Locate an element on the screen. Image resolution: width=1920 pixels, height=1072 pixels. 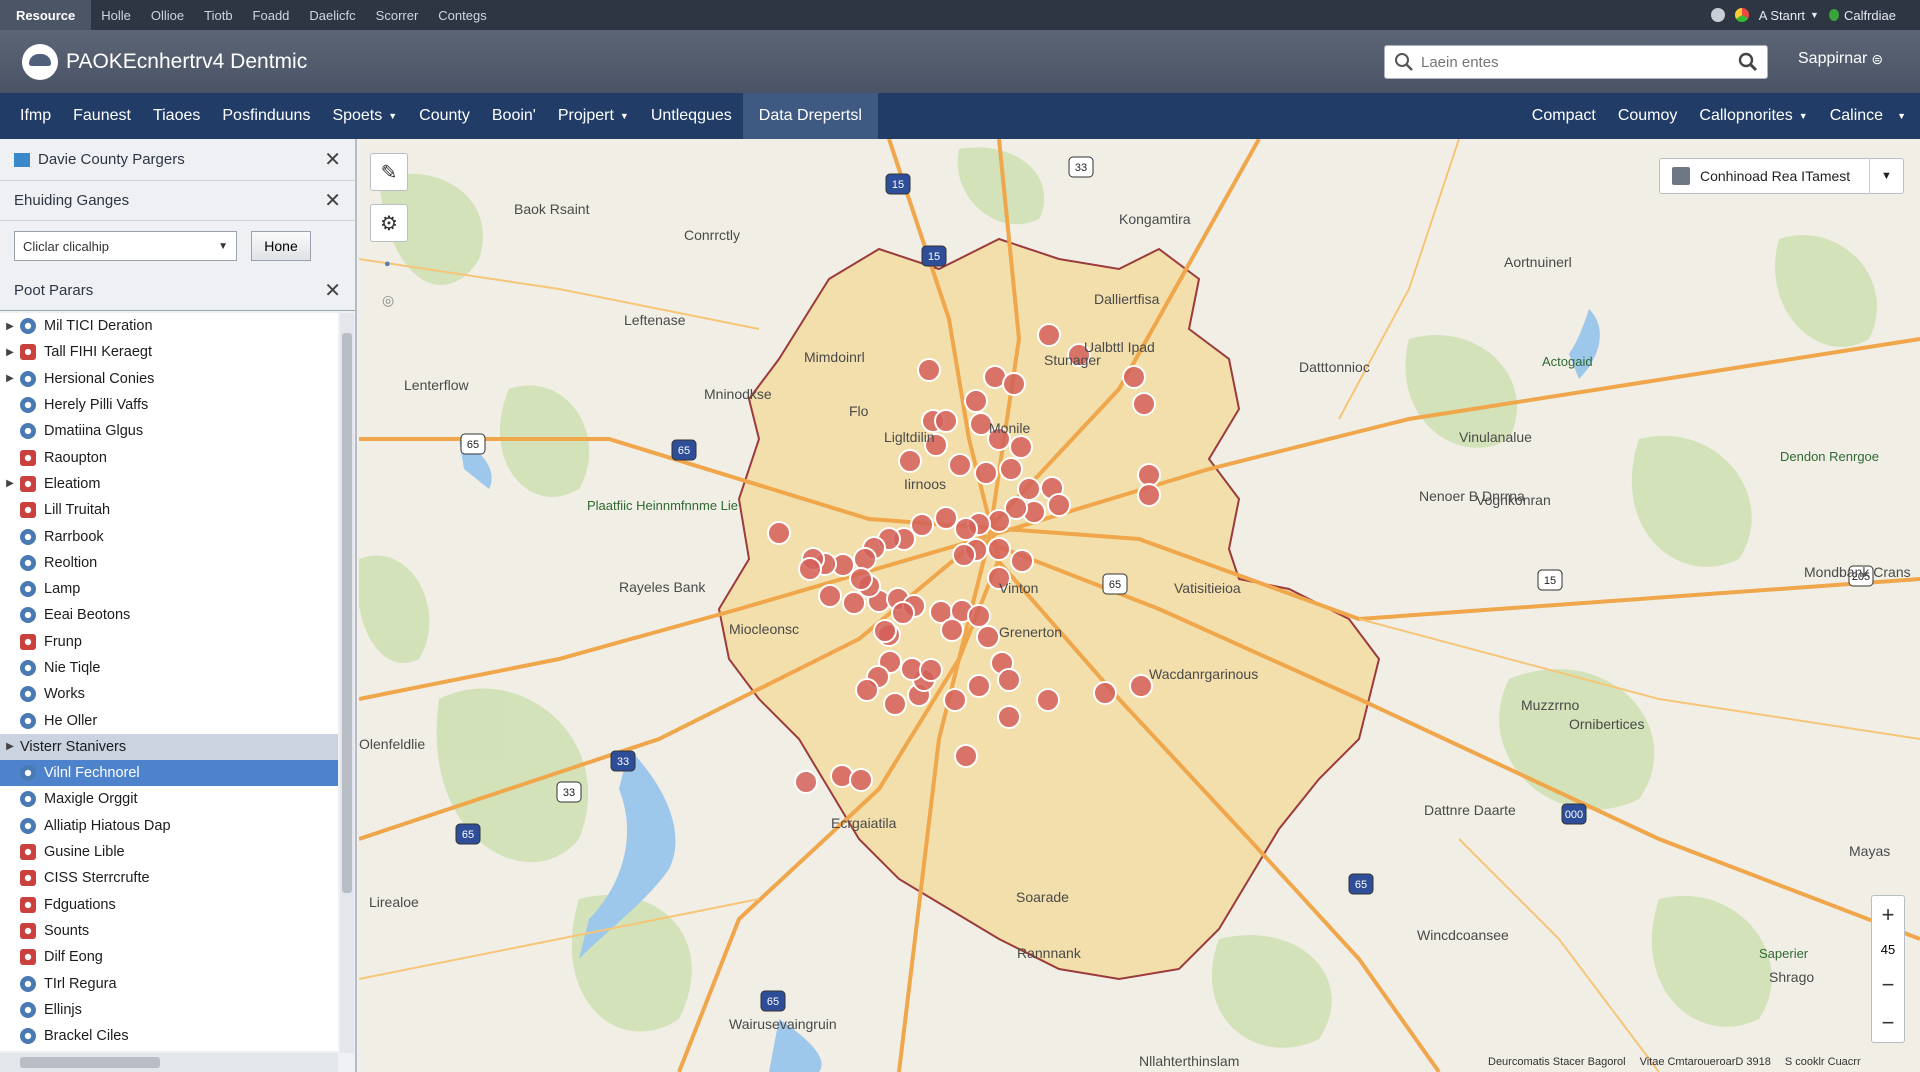
tree-item: Nie Tiqle is located at coordinates (169, 668).